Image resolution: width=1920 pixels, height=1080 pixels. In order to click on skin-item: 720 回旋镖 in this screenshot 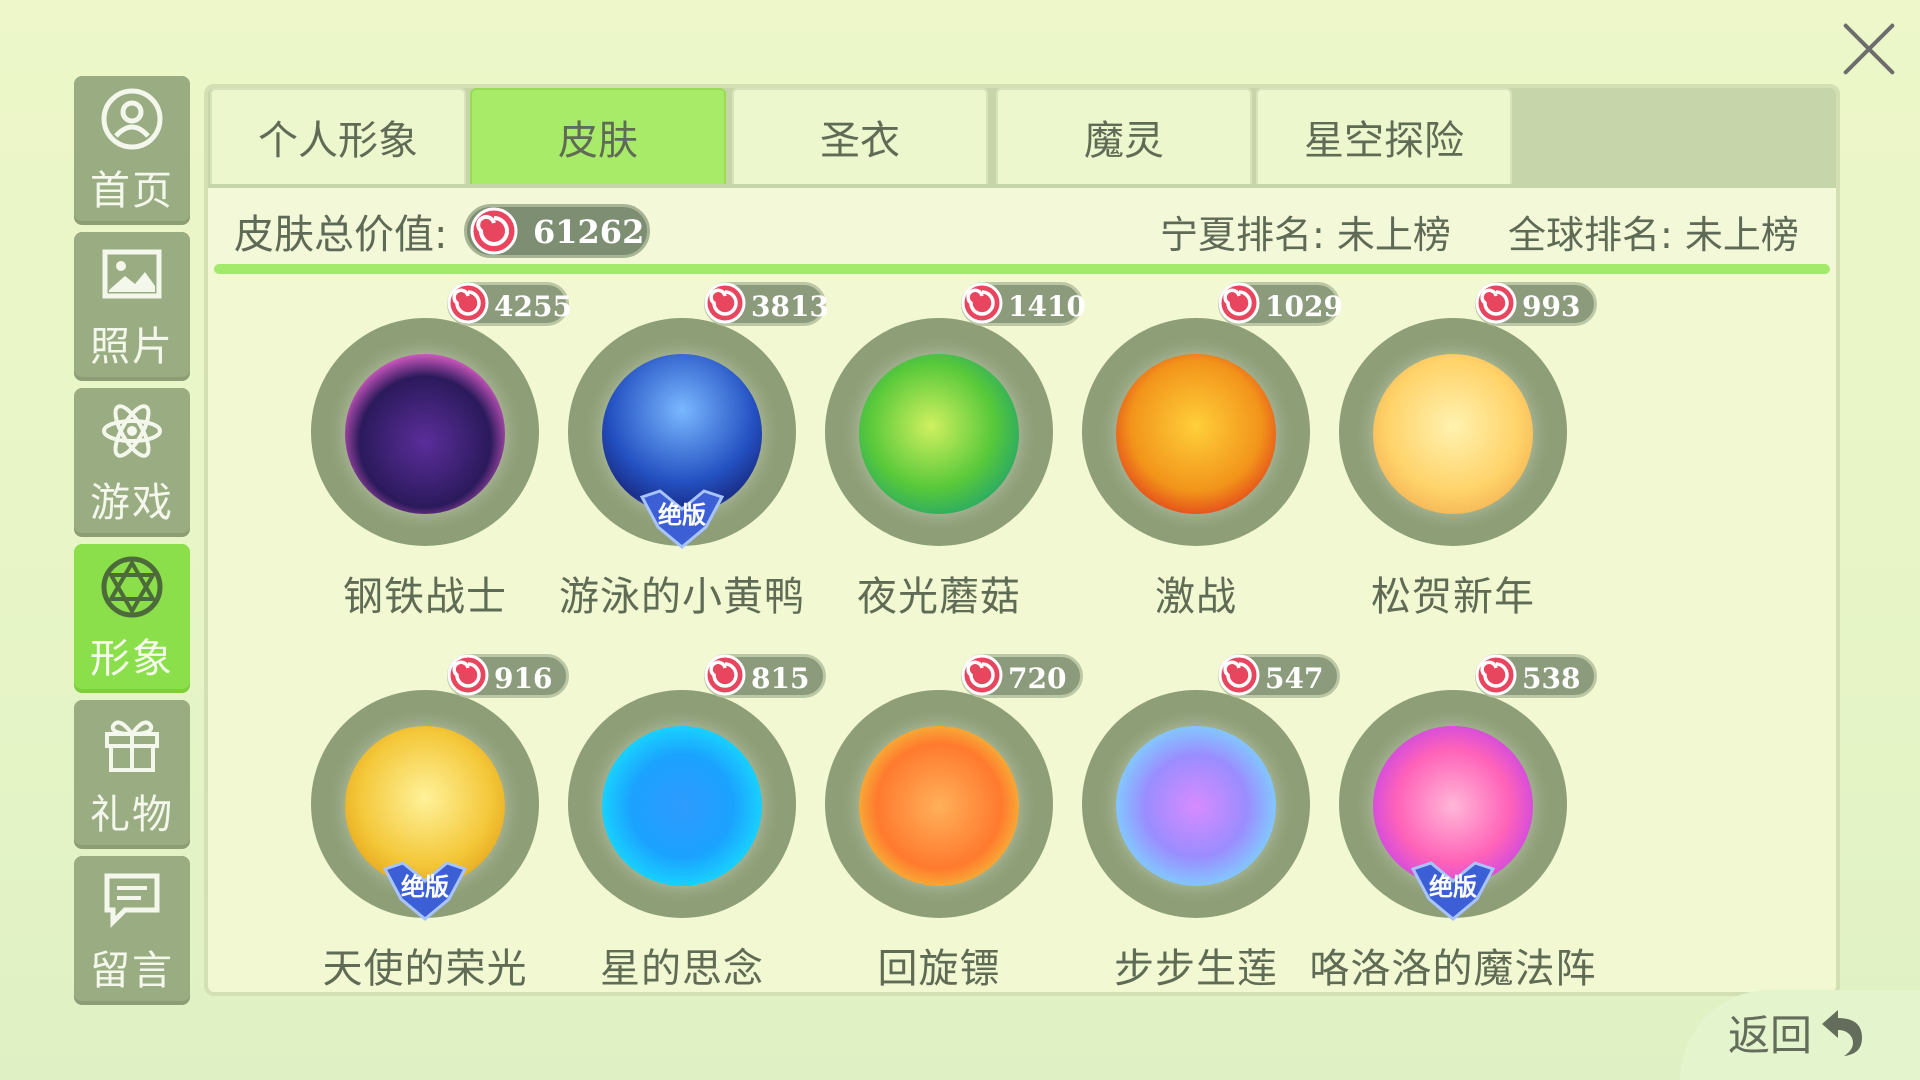, I will do `click(929, 823)`.